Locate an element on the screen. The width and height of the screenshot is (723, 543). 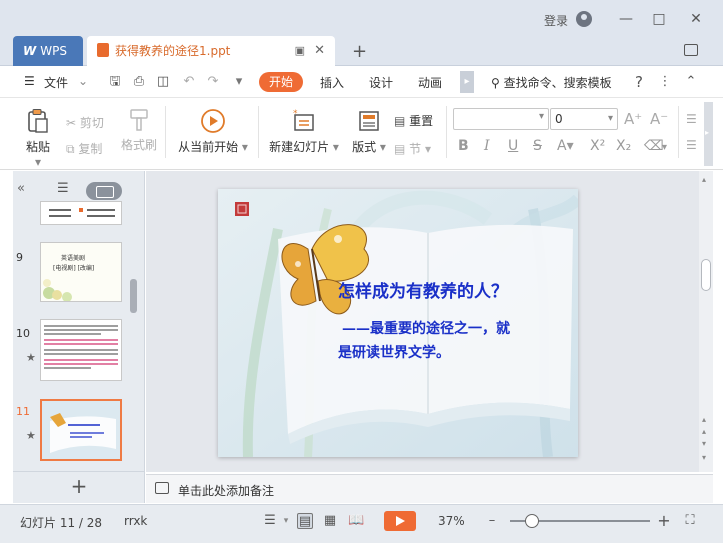
prev-slide-icon: ▴ is located at coordinates (704, 431).